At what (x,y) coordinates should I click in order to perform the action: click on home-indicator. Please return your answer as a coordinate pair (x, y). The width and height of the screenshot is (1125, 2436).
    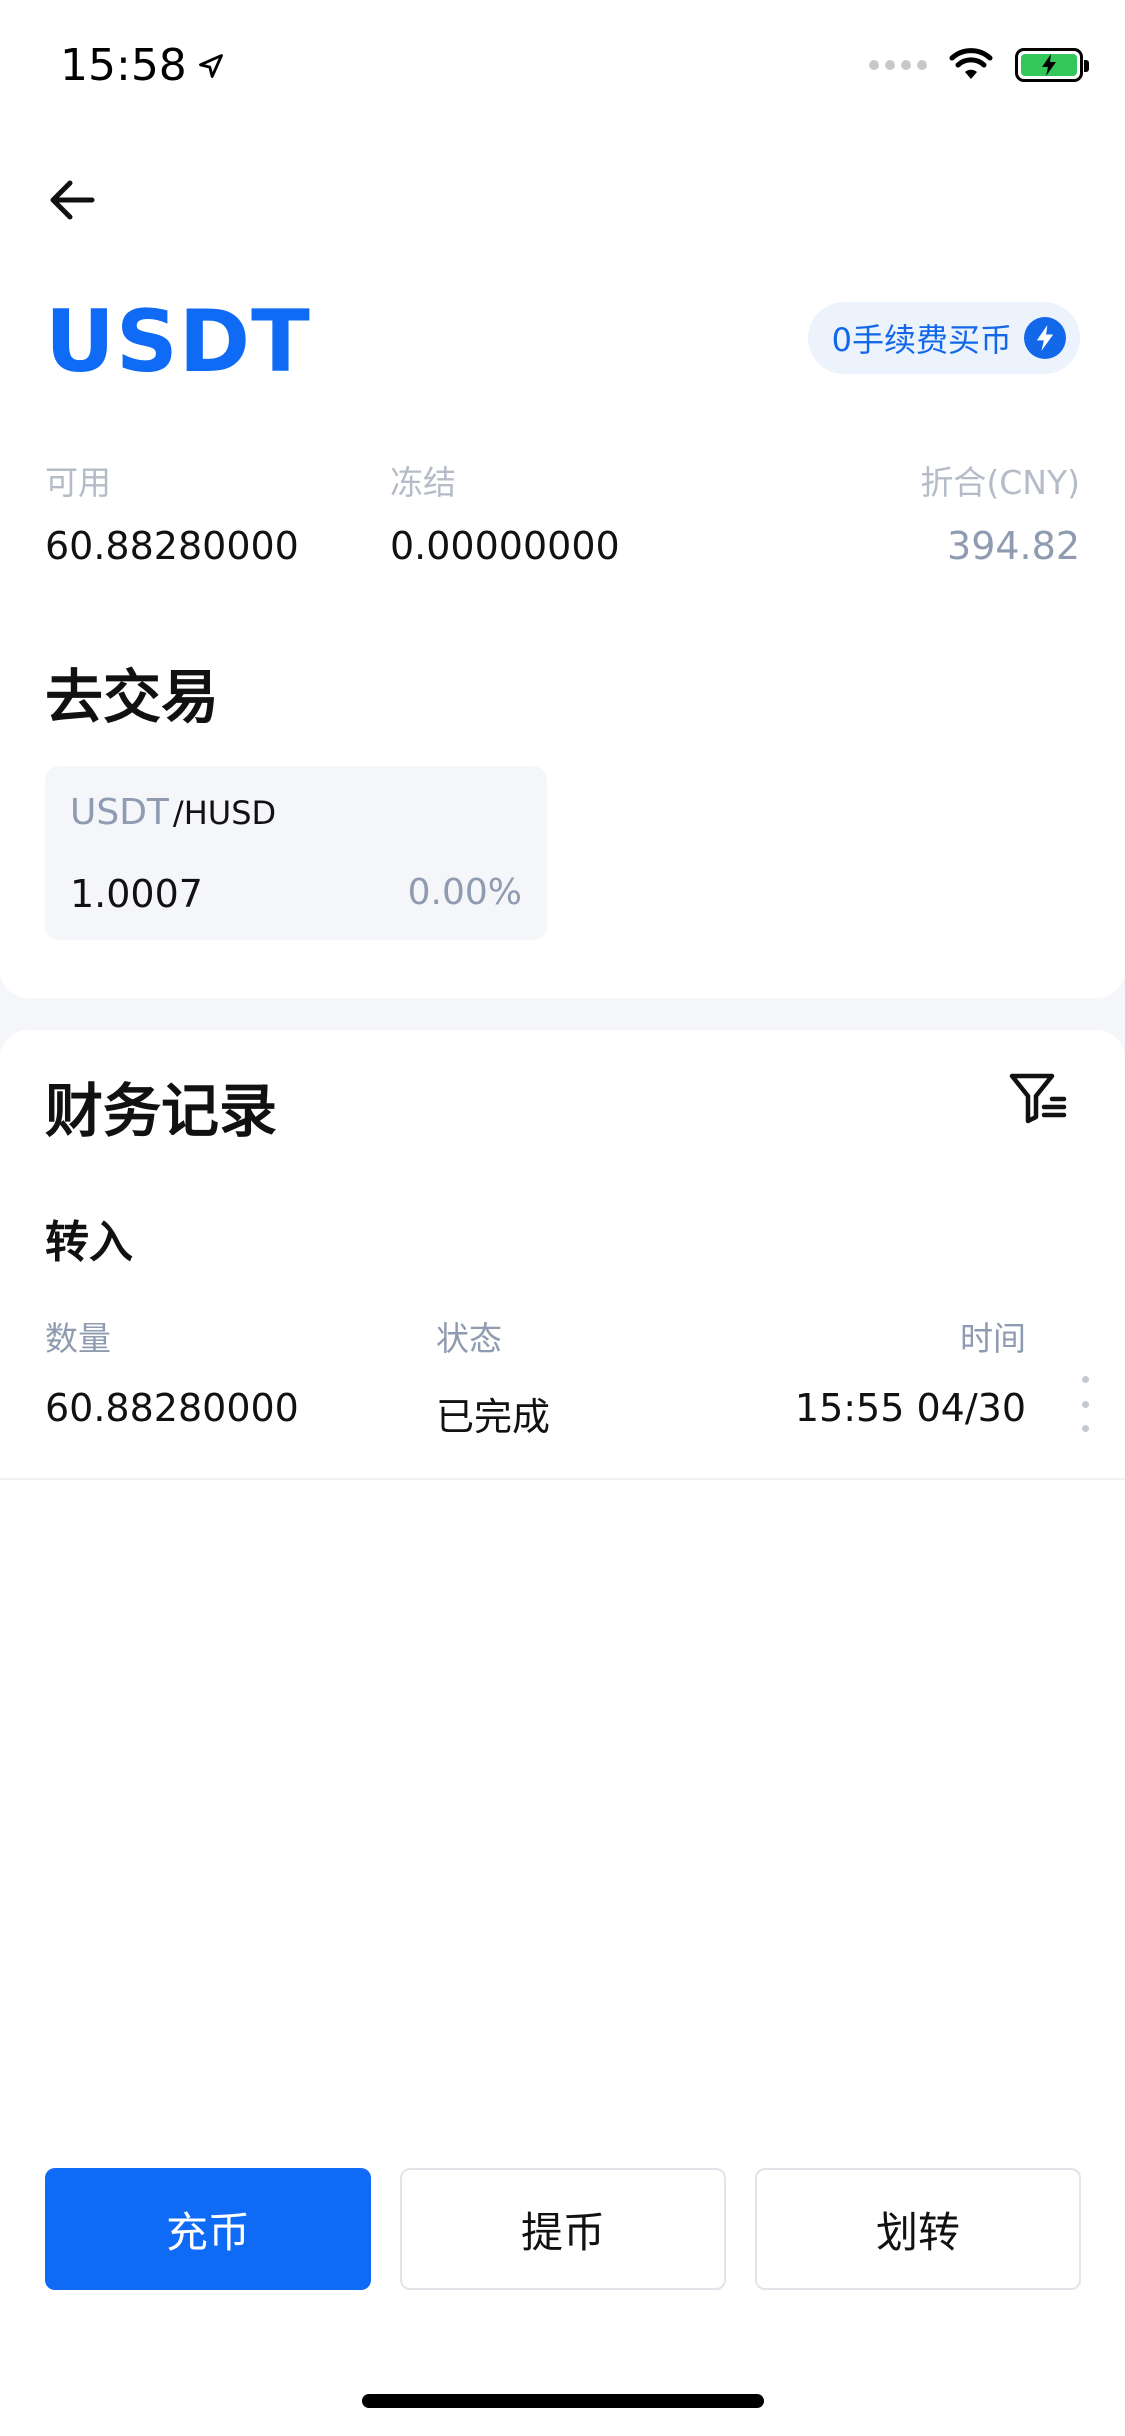
    Looking at the image, I should click on (563, 2401).